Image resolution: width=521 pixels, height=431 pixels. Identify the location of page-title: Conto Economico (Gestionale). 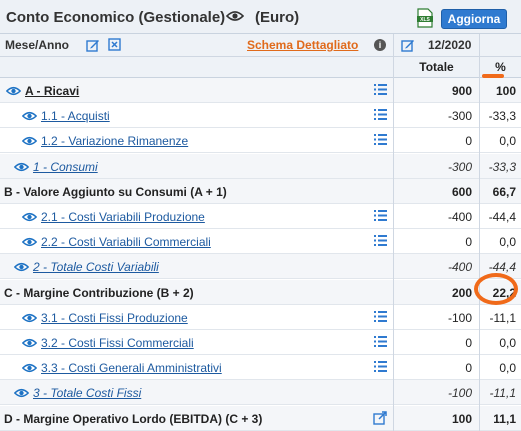
(116, 17).